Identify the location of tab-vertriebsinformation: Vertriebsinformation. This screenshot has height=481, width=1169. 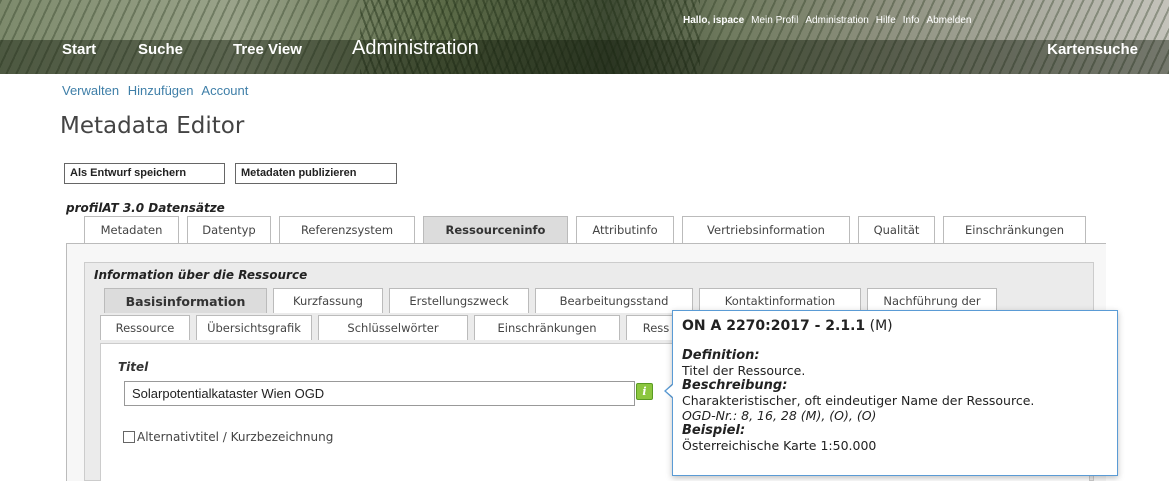
(766, 229).